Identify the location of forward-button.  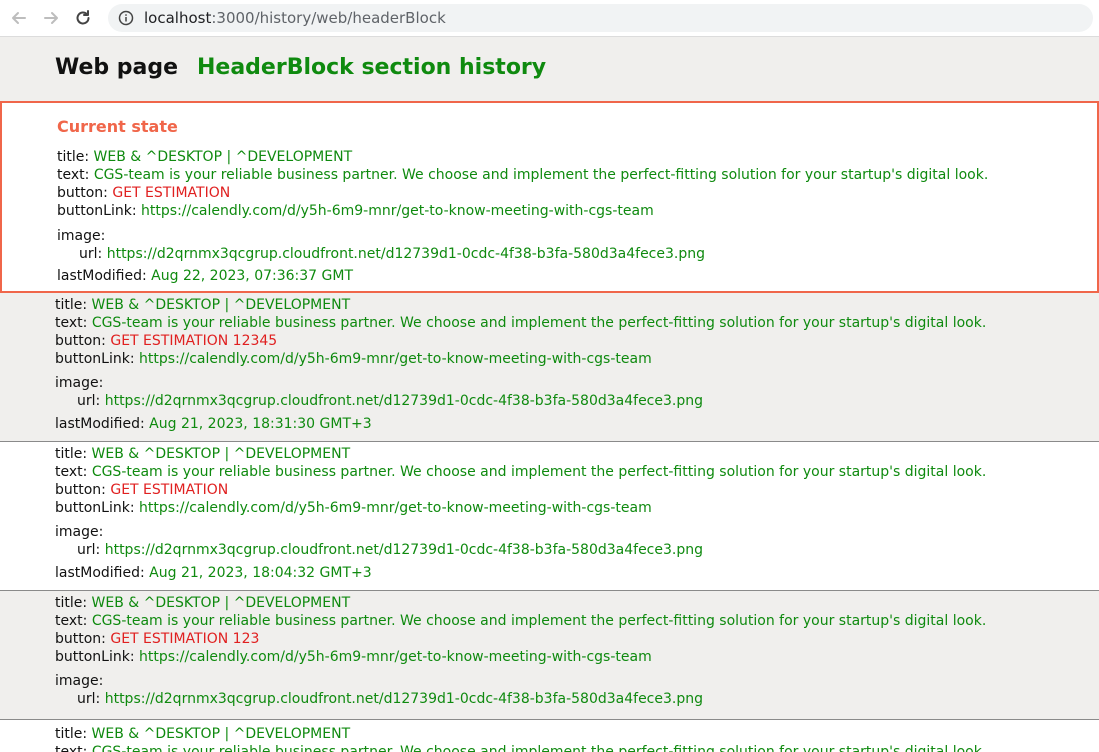
(51, 18).